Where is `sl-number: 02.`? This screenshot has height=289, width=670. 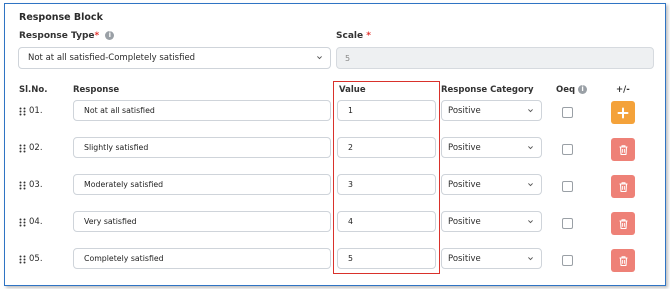
sl-number: 02. is located at coordinates (36, 148).